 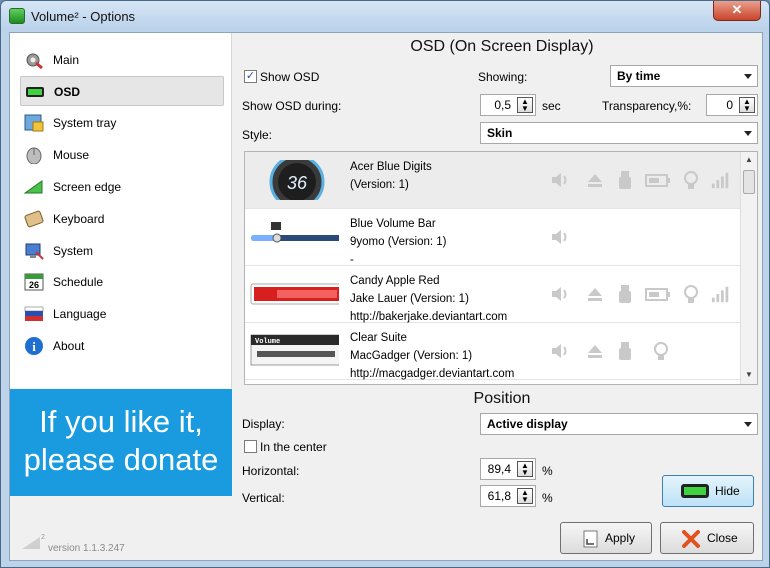 I want to click on mouse-icon, so click(x=34, y=155).